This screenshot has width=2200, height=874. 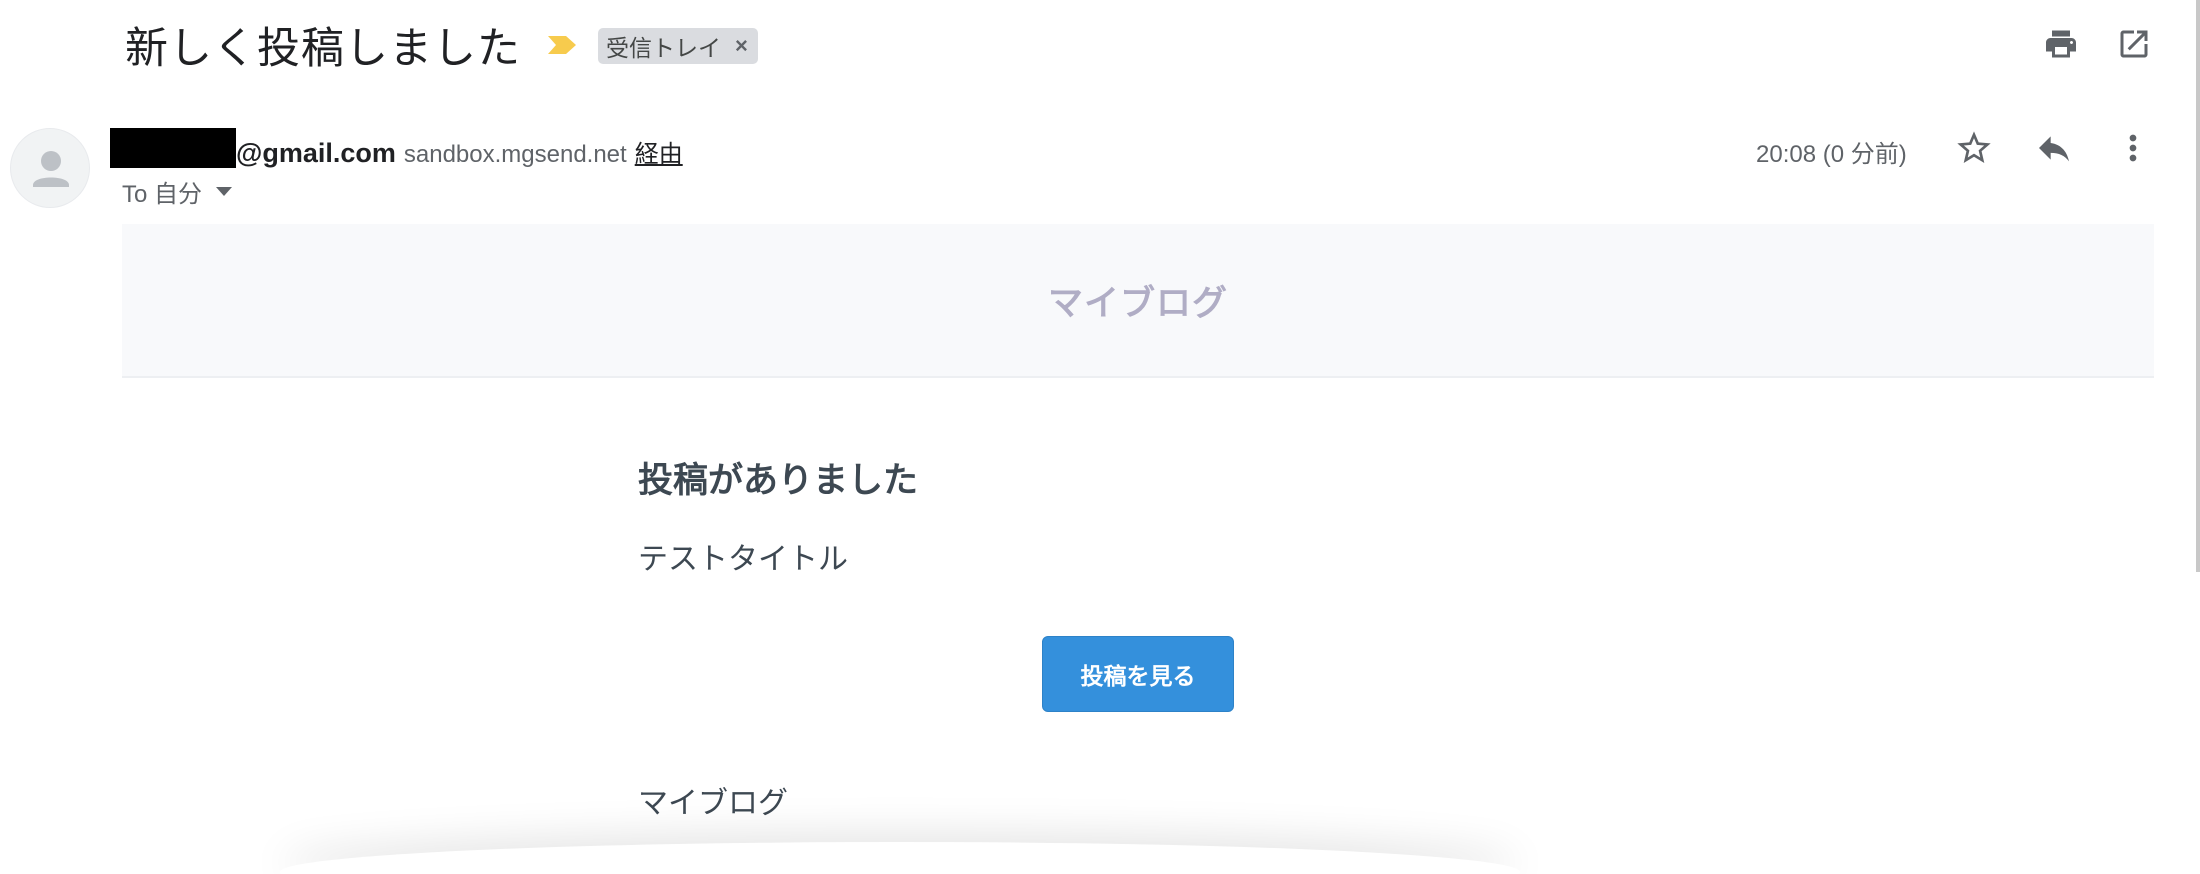 I want to click on via-link: 経由, so click(x=659, y=151).